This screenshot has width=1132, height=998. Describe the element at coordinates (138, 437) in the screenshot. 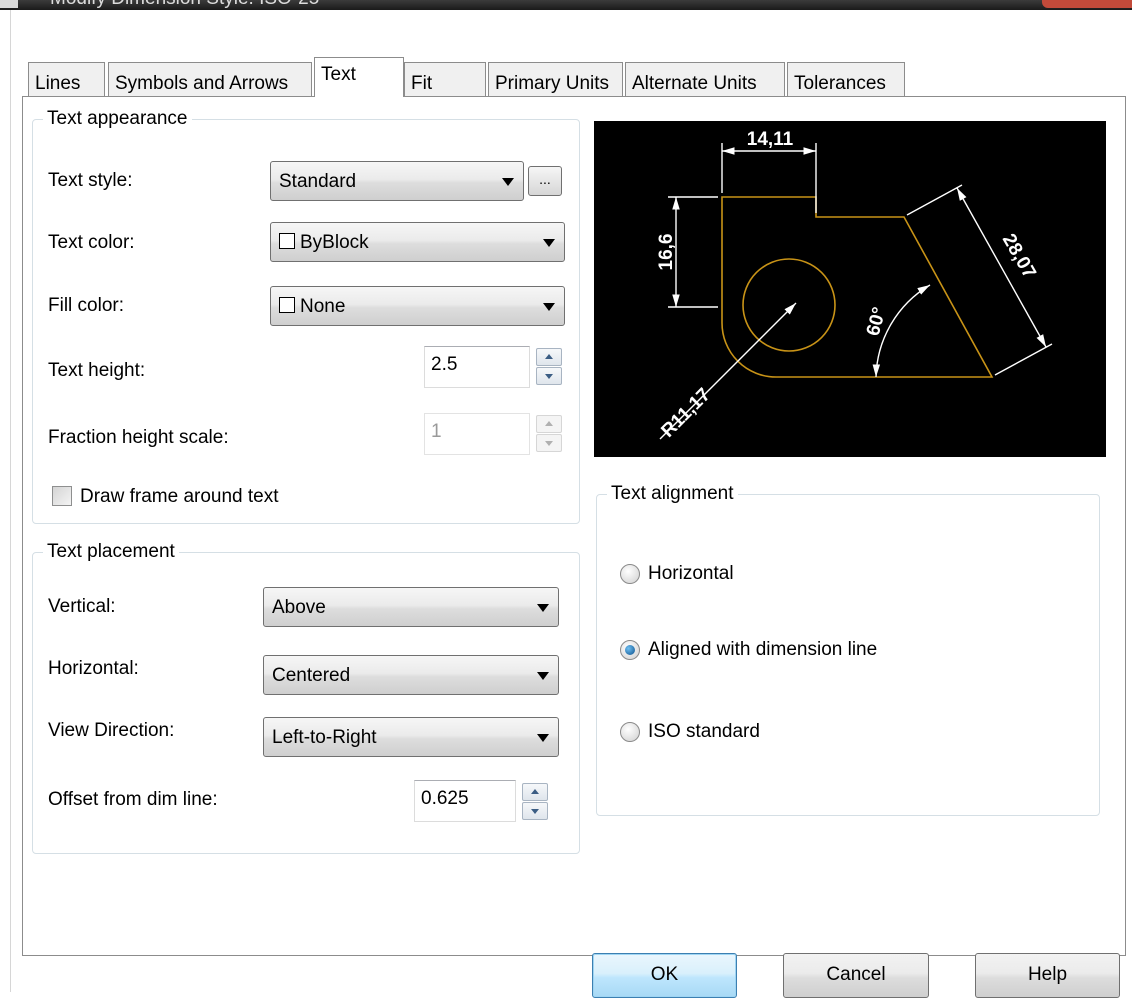

I see `fraction-height-scale-label: Fraction height scale:` at that location.